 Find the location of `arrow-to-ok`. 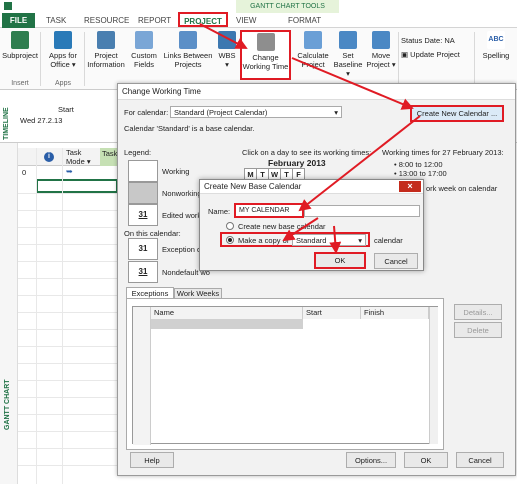

arrow-to-ok is located at coordinates (335, 239).